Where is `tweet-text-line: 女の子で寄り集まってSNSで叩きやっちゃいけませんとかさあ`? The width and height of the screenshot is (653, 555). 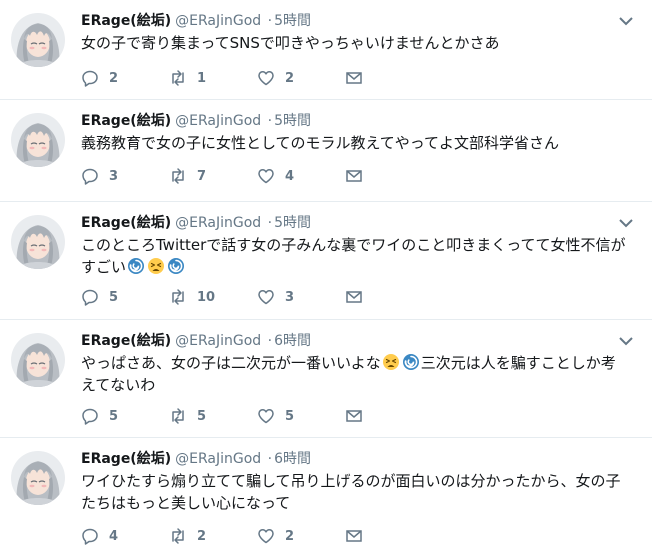
tweet-text-line: 女の子で寄り集まってSNSで叩きやっちゃいけませんとかさあ is located at coordinates (290, 43).